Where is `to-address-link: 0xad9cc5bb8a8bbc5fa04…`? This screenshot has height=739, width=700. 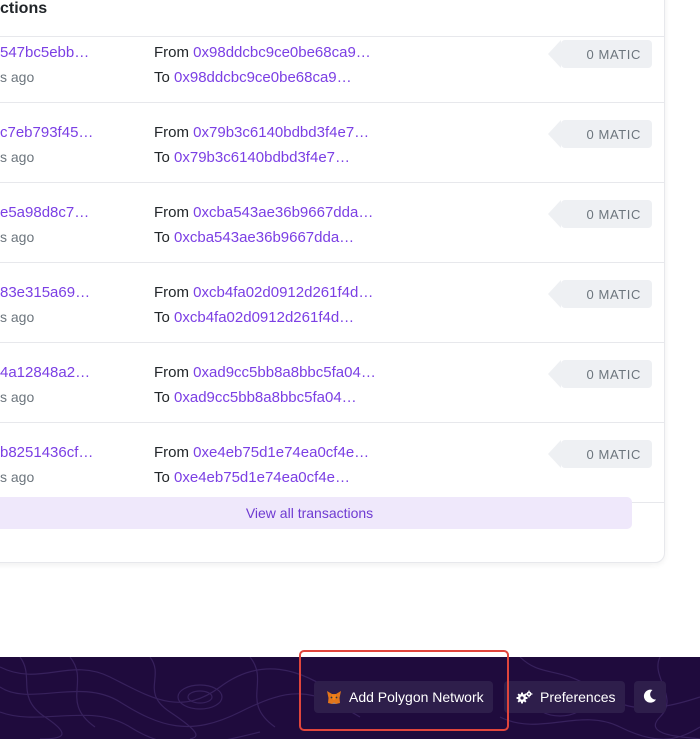 to-address-link: 0xad9cc5bb8a8bbc5fa04… is located at coordinates (265, 397).